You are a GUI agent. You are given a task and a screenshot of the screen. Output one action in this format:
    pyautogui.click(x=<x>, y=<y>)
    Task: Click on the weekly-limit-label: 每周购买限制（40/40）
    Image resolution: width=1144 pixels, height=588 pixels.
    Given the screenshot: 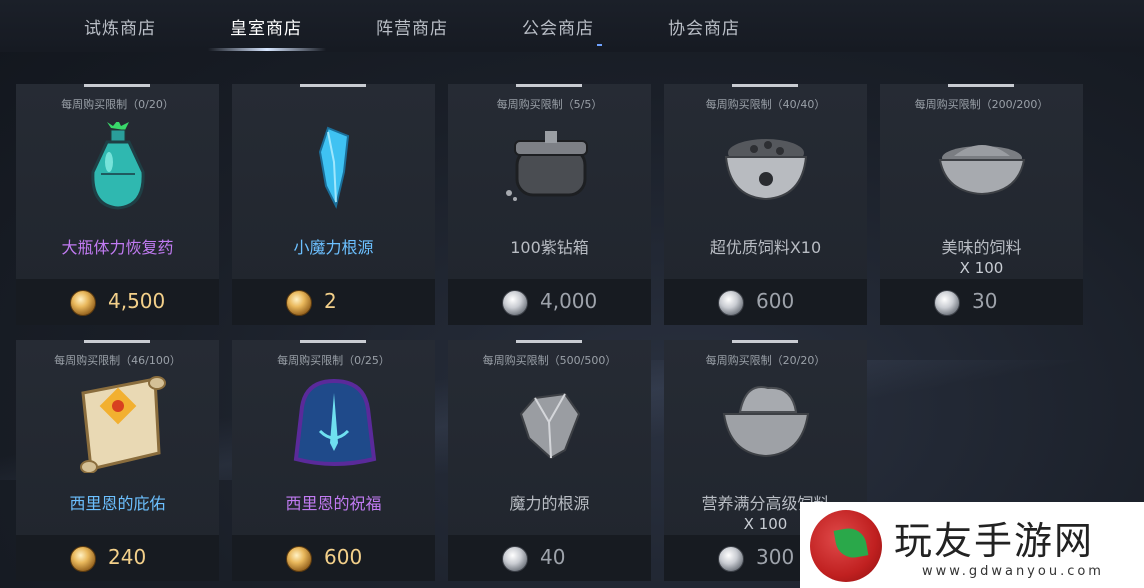 What is the action you would take?
    pyautogui.click(x=765, y=104)
    